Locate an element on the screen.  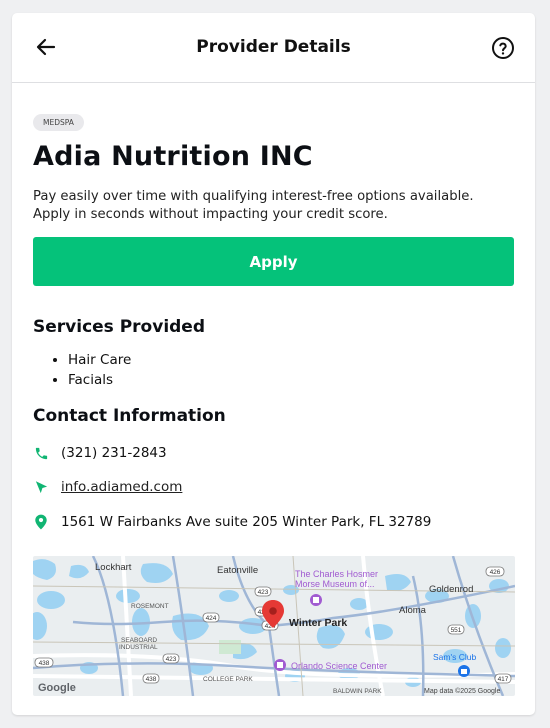
google-logo: Google is located at coordinates (57, 688).